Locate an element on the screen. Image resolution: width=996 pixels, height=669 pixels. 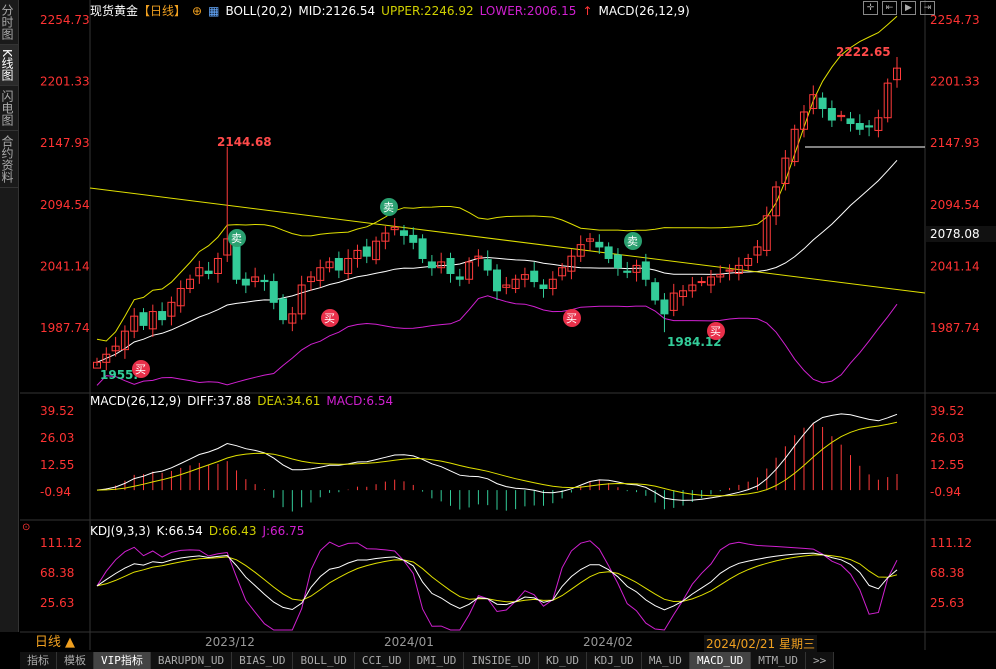
kdj-axis-label: 111.12 is located at coordinates (951, 543).